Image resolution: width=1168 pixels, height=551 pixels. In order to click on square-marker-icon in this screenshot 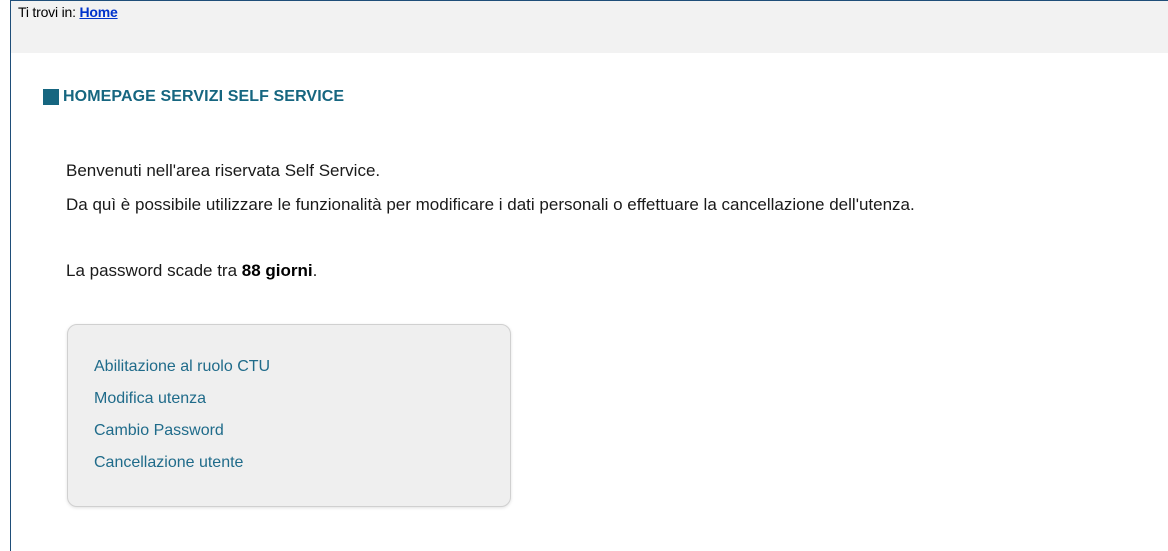, I will do `click(51, 97)`.